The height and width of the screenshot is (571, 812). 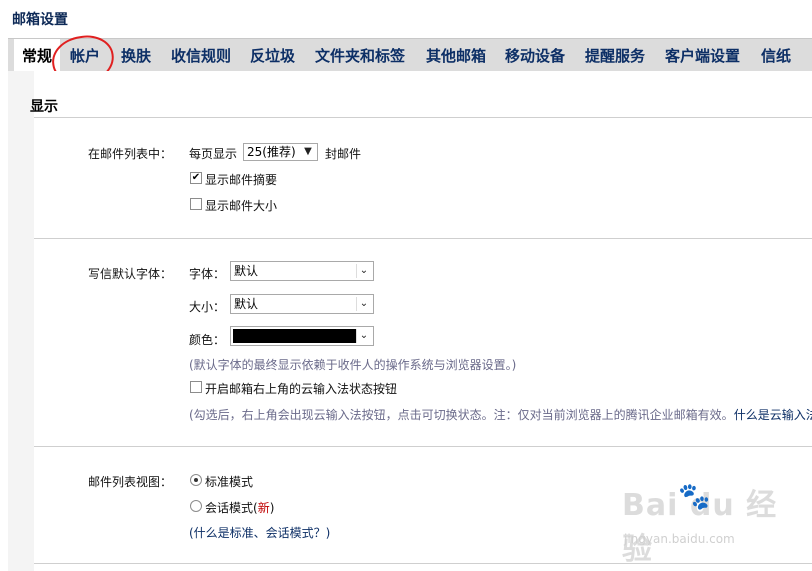 I want to click on per-page-select: 25(推荐) ▼, so click(x=280, y=152).